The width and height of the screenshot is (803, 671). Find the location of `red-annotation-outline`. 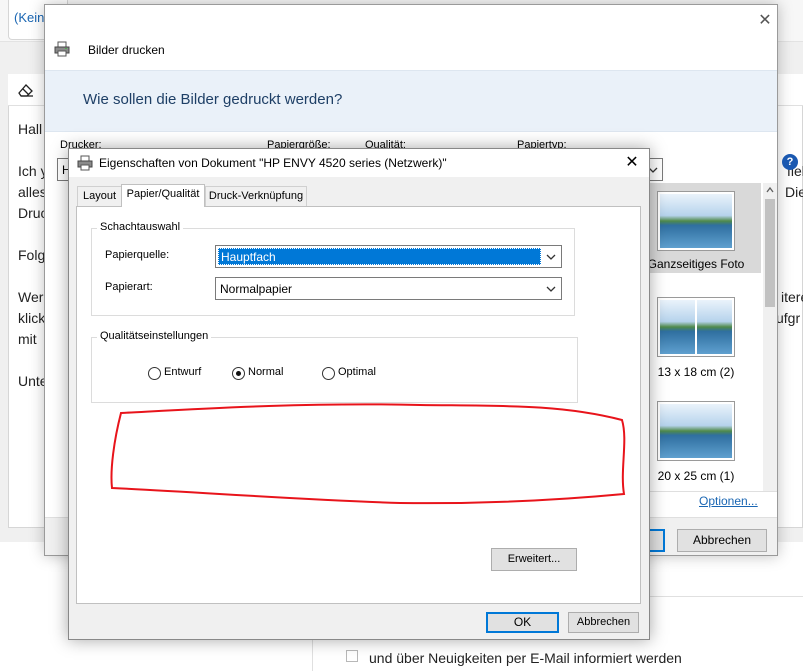

red-annotation-outline is located at coordinates (368, 454).